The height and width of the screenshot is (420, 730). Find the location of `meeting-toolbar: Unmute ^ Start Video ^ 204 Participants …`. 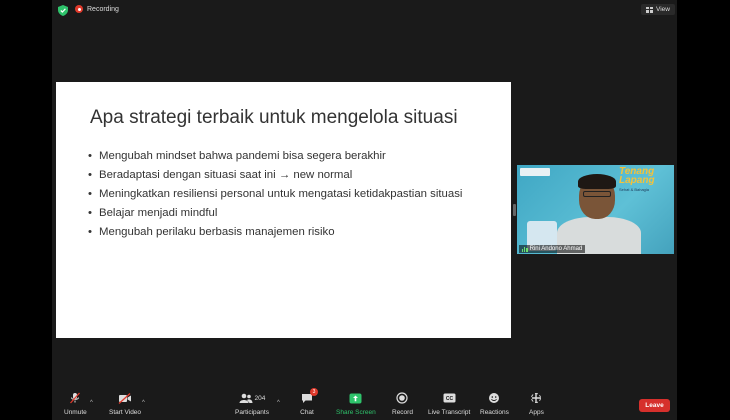

meeting-toolbar: Unmute ^ Start Video ^ 204 Participants … is located at coordinates (365, 404).